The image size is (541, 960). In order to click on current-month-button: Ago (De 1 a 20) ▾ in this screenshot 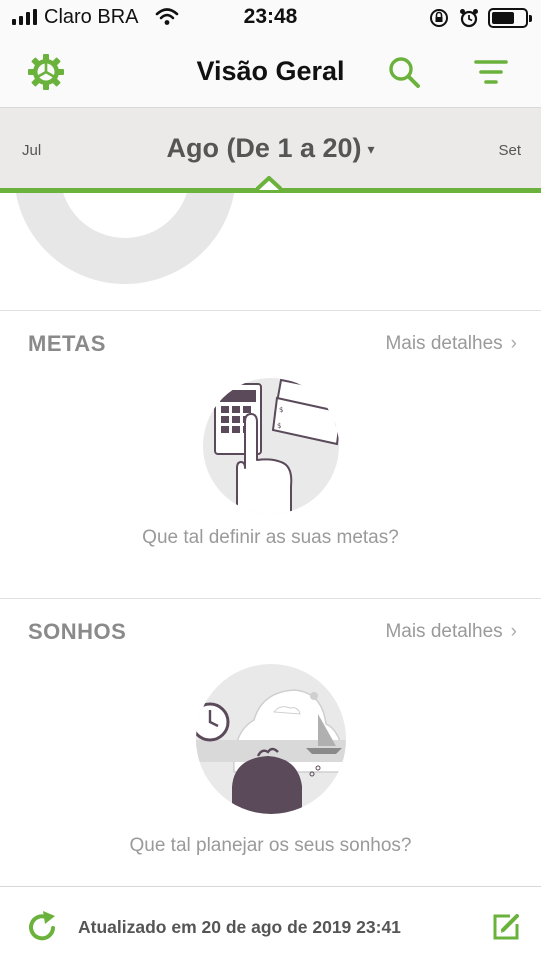, I will do `click(270, 148)`.